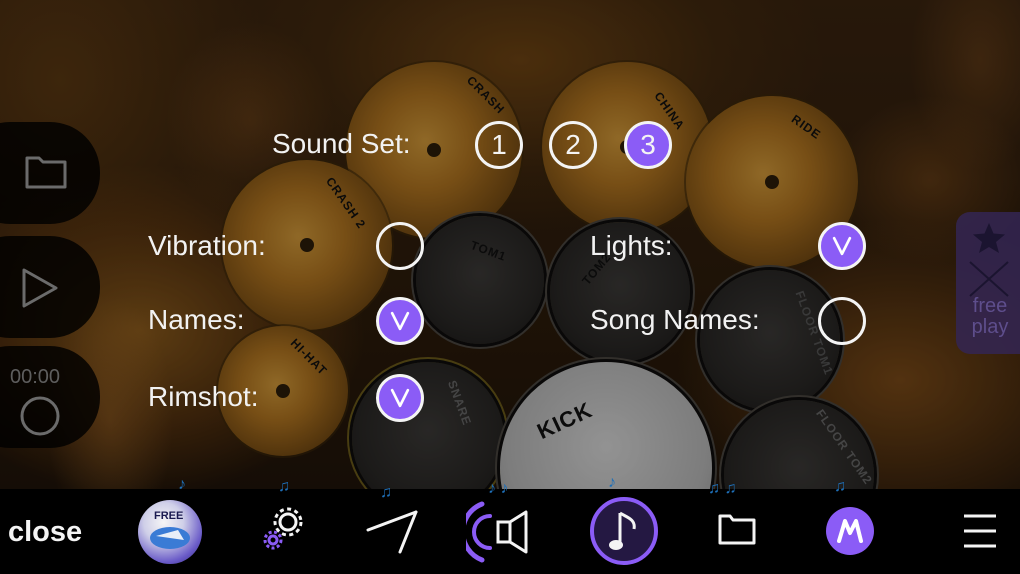  I want to click on rimshot-label: Rimshot:, so click(203, 396).